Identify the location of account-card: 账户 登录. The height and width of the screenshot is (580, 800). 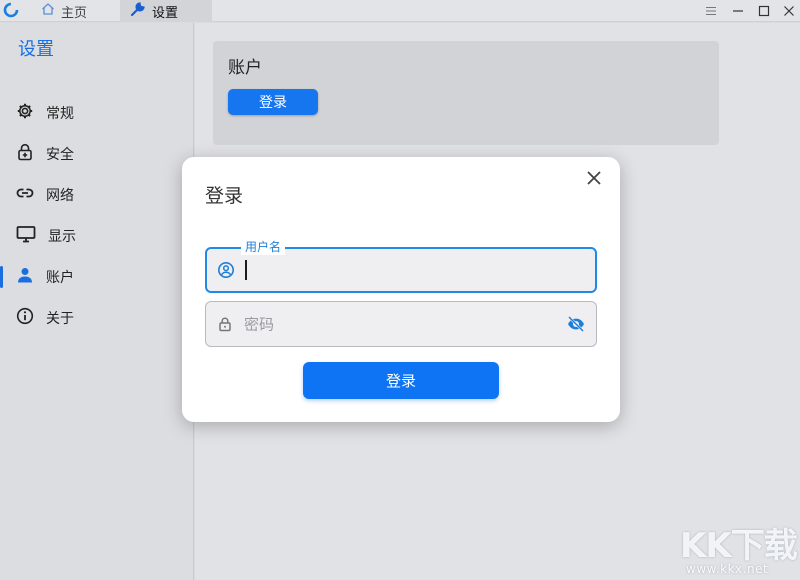
(466, 93).